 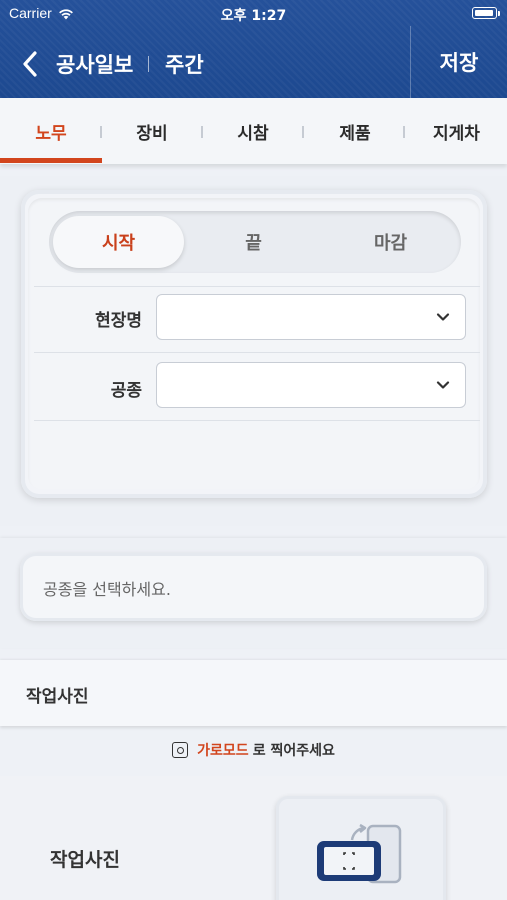 What do you see at coordinates (107, 589) in the screenshot?
I see `message-text: 공종을 선택하세요.` at bounding box center [107, 589].